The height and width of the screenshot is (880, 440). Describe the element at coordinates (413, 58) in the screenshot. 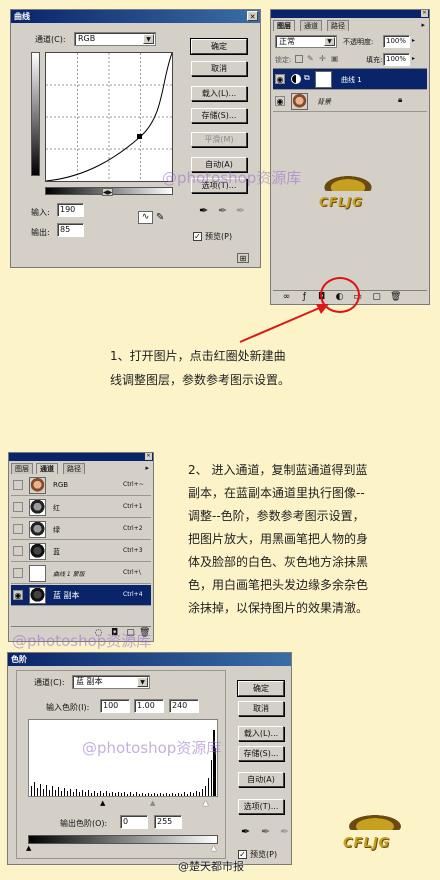

I see `fill-arrow-icon: ▸` at that location.